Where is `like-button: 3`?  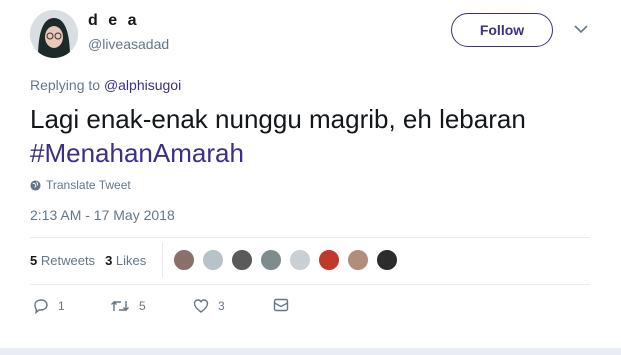
like-button: 3 is located at coordinates (209, 306).